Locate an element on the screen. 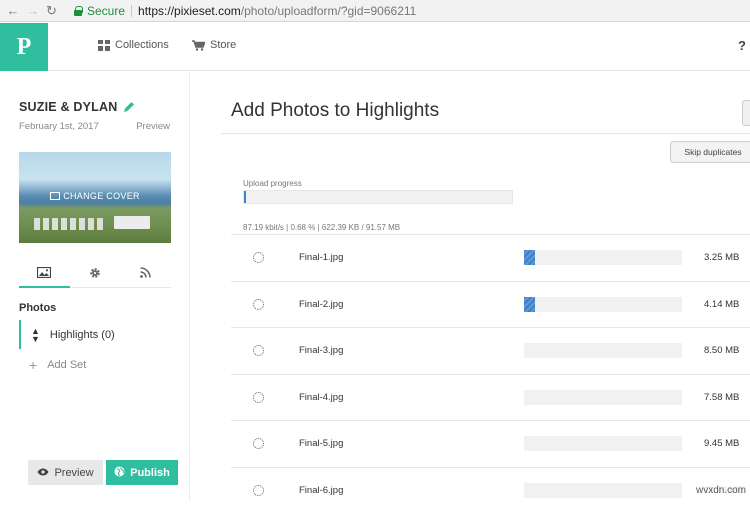  file-size: 9.45 MB is located at coordinates (721, 443).